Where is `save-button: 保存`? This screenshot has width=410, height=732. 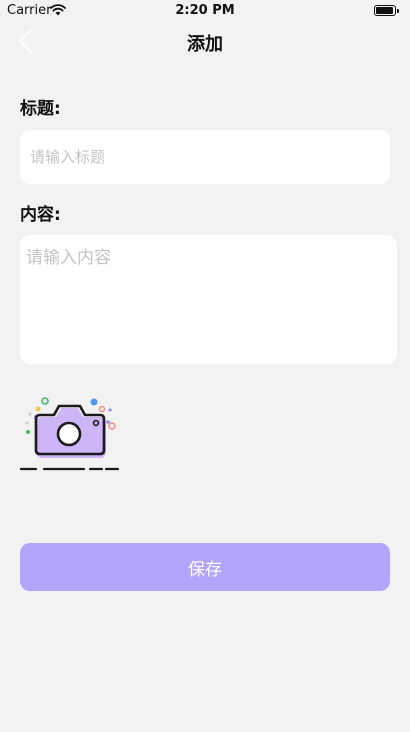
save-button: 保存 is located at coordinates (205, 567).